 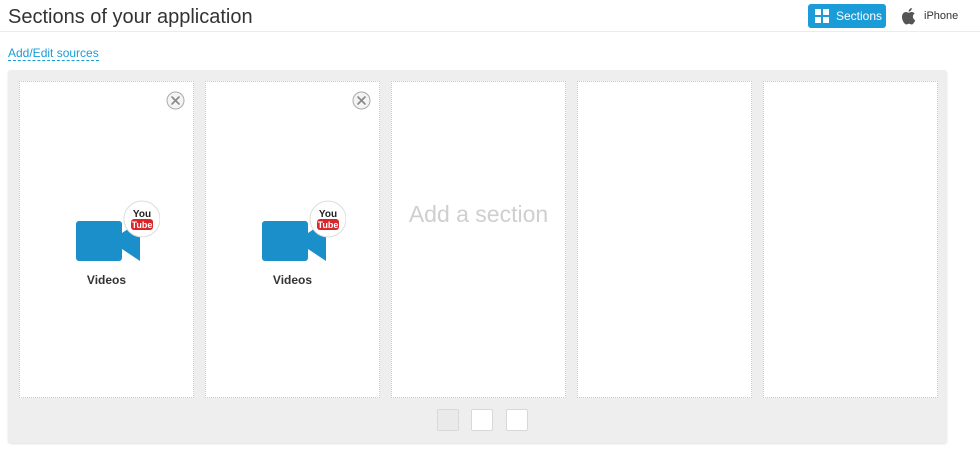 What do you see at coordinates (859, 16) in the screenshot?
I see `sections-button-label: Sections` at bounding box center [859, 16].